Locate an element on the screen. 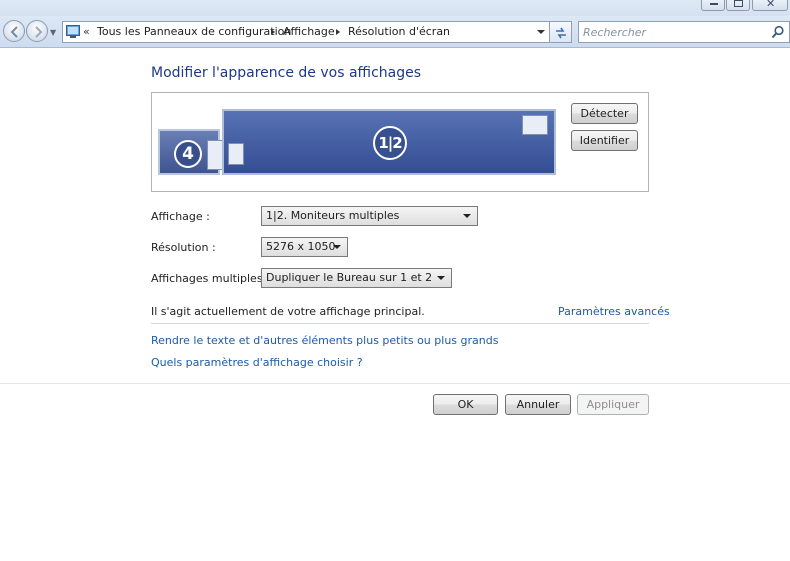  search-input is located at coordinates (673, 32).